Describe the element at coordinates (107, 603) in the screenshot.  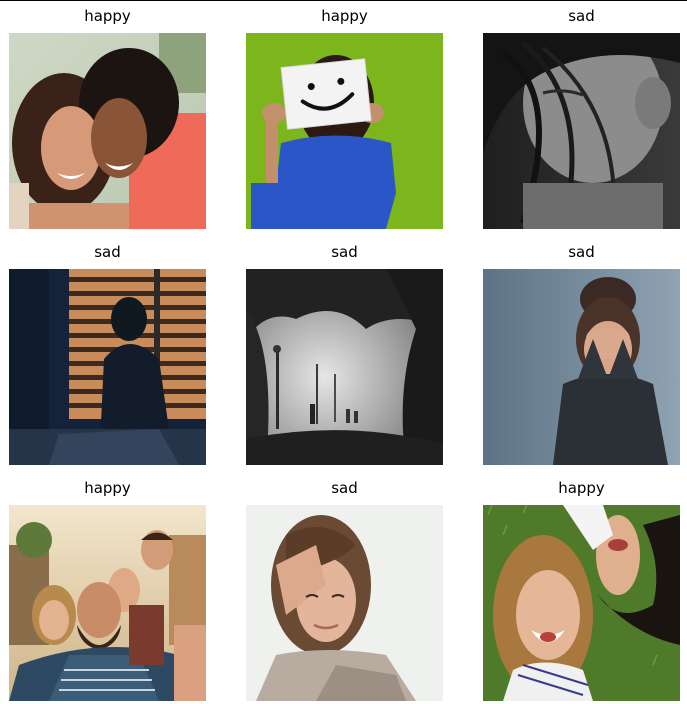
I see `group-selfie-friends-photo` at that location.